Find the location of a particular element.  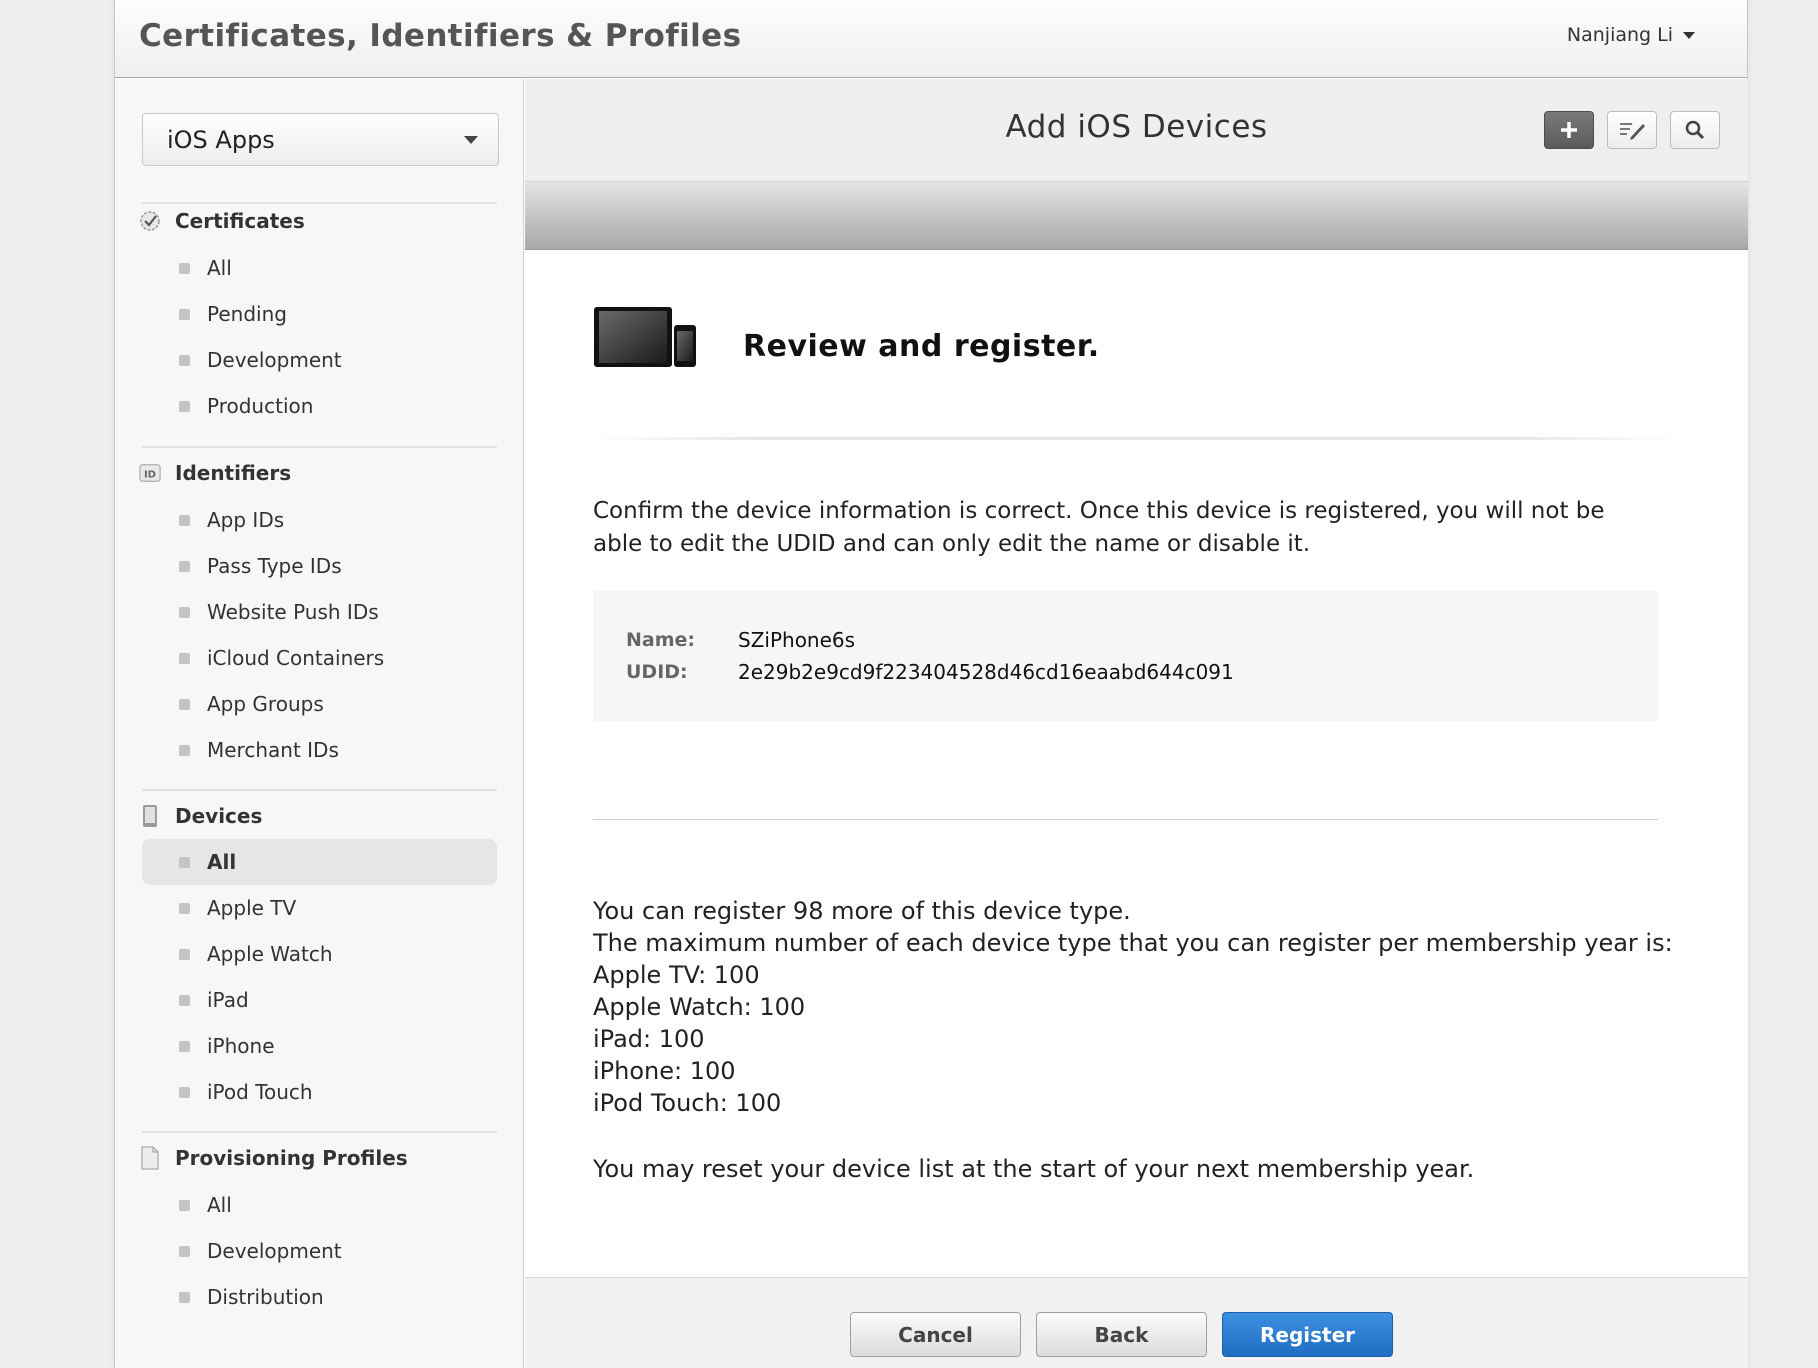

device-icon is located at coordinates (150, 816).